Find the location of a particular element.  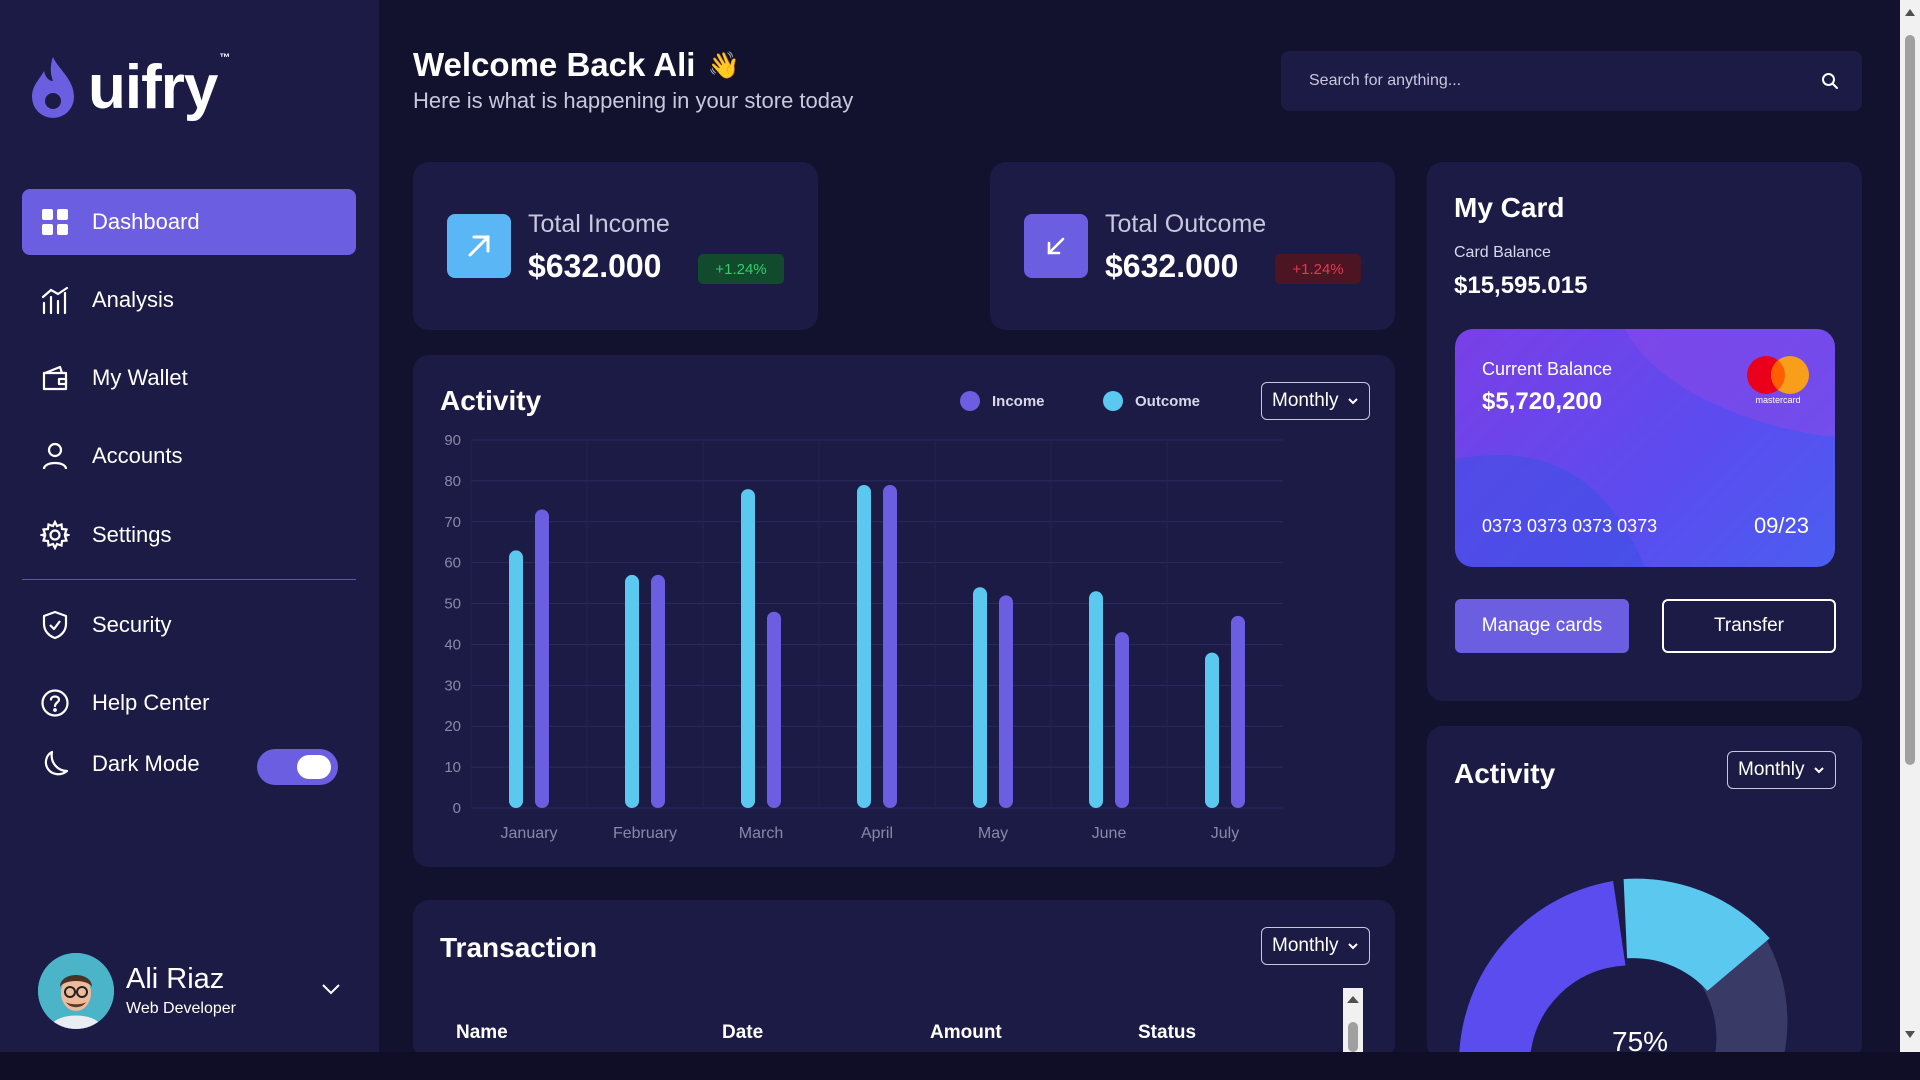

current-balance-label: Current Balance is located at coordinates (1547, 369).